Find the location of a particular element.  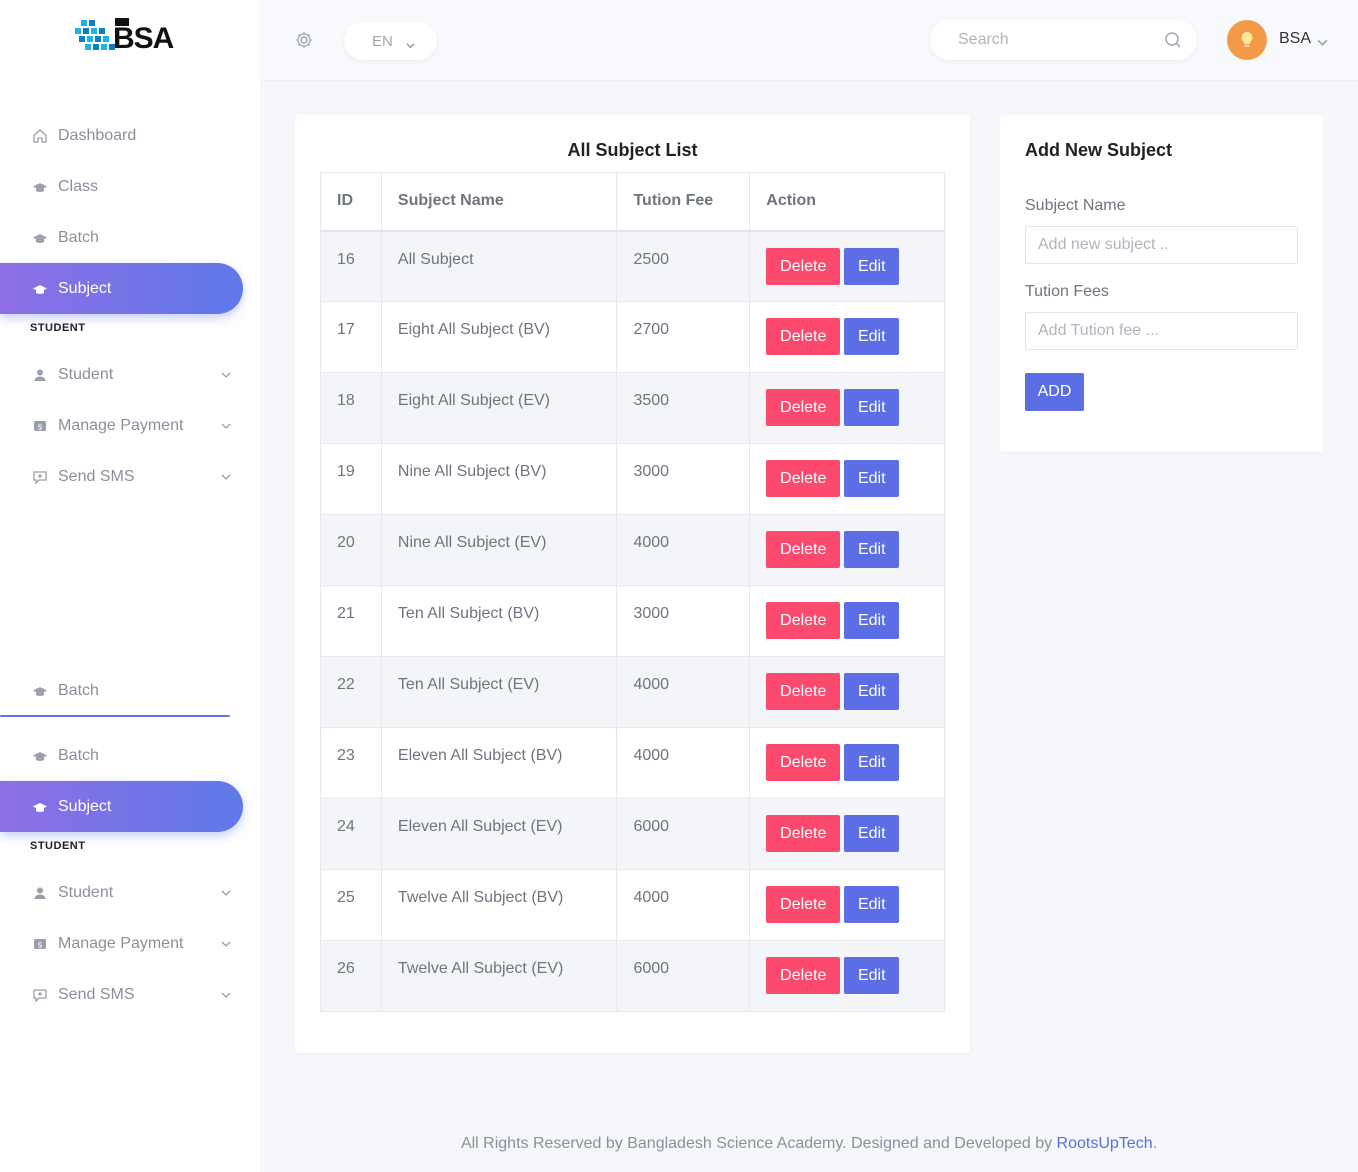

sidebar-item-batch-duplicate: Batch is located at coordinates (121, 690).